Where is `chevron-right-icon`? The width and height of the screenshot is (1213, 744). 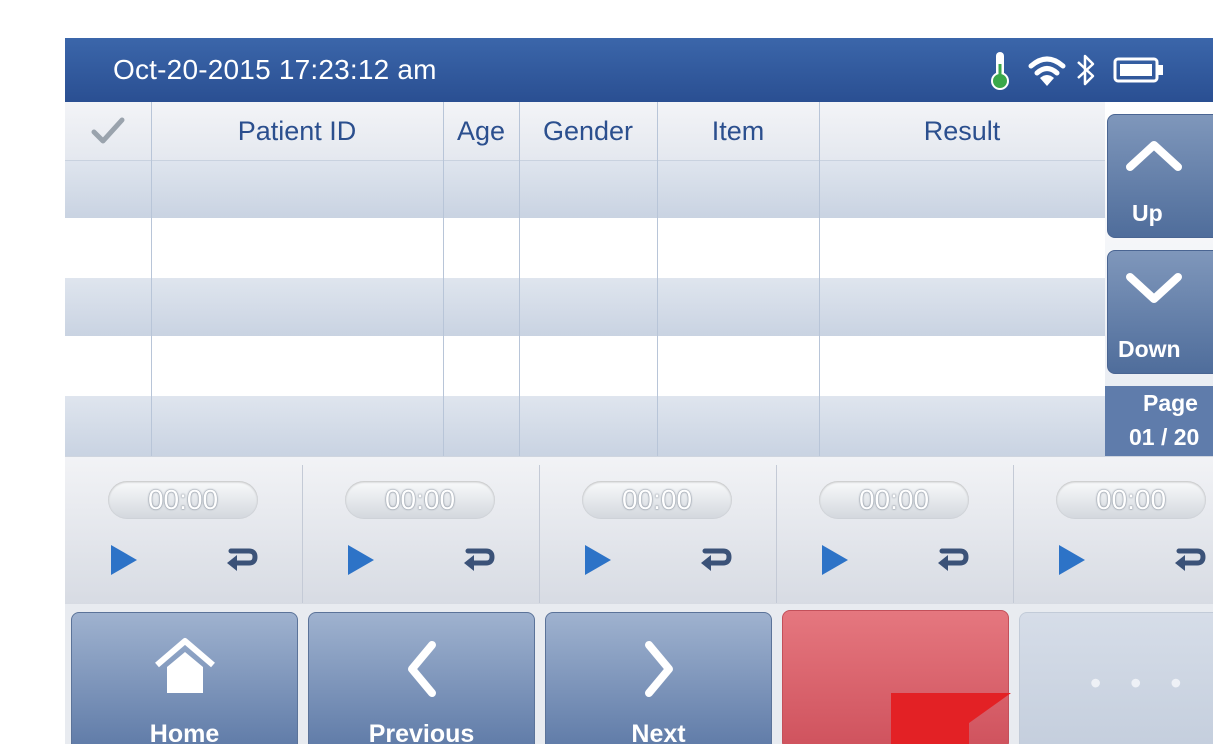 chevron-right-icon is located at coordinates (658, 669).